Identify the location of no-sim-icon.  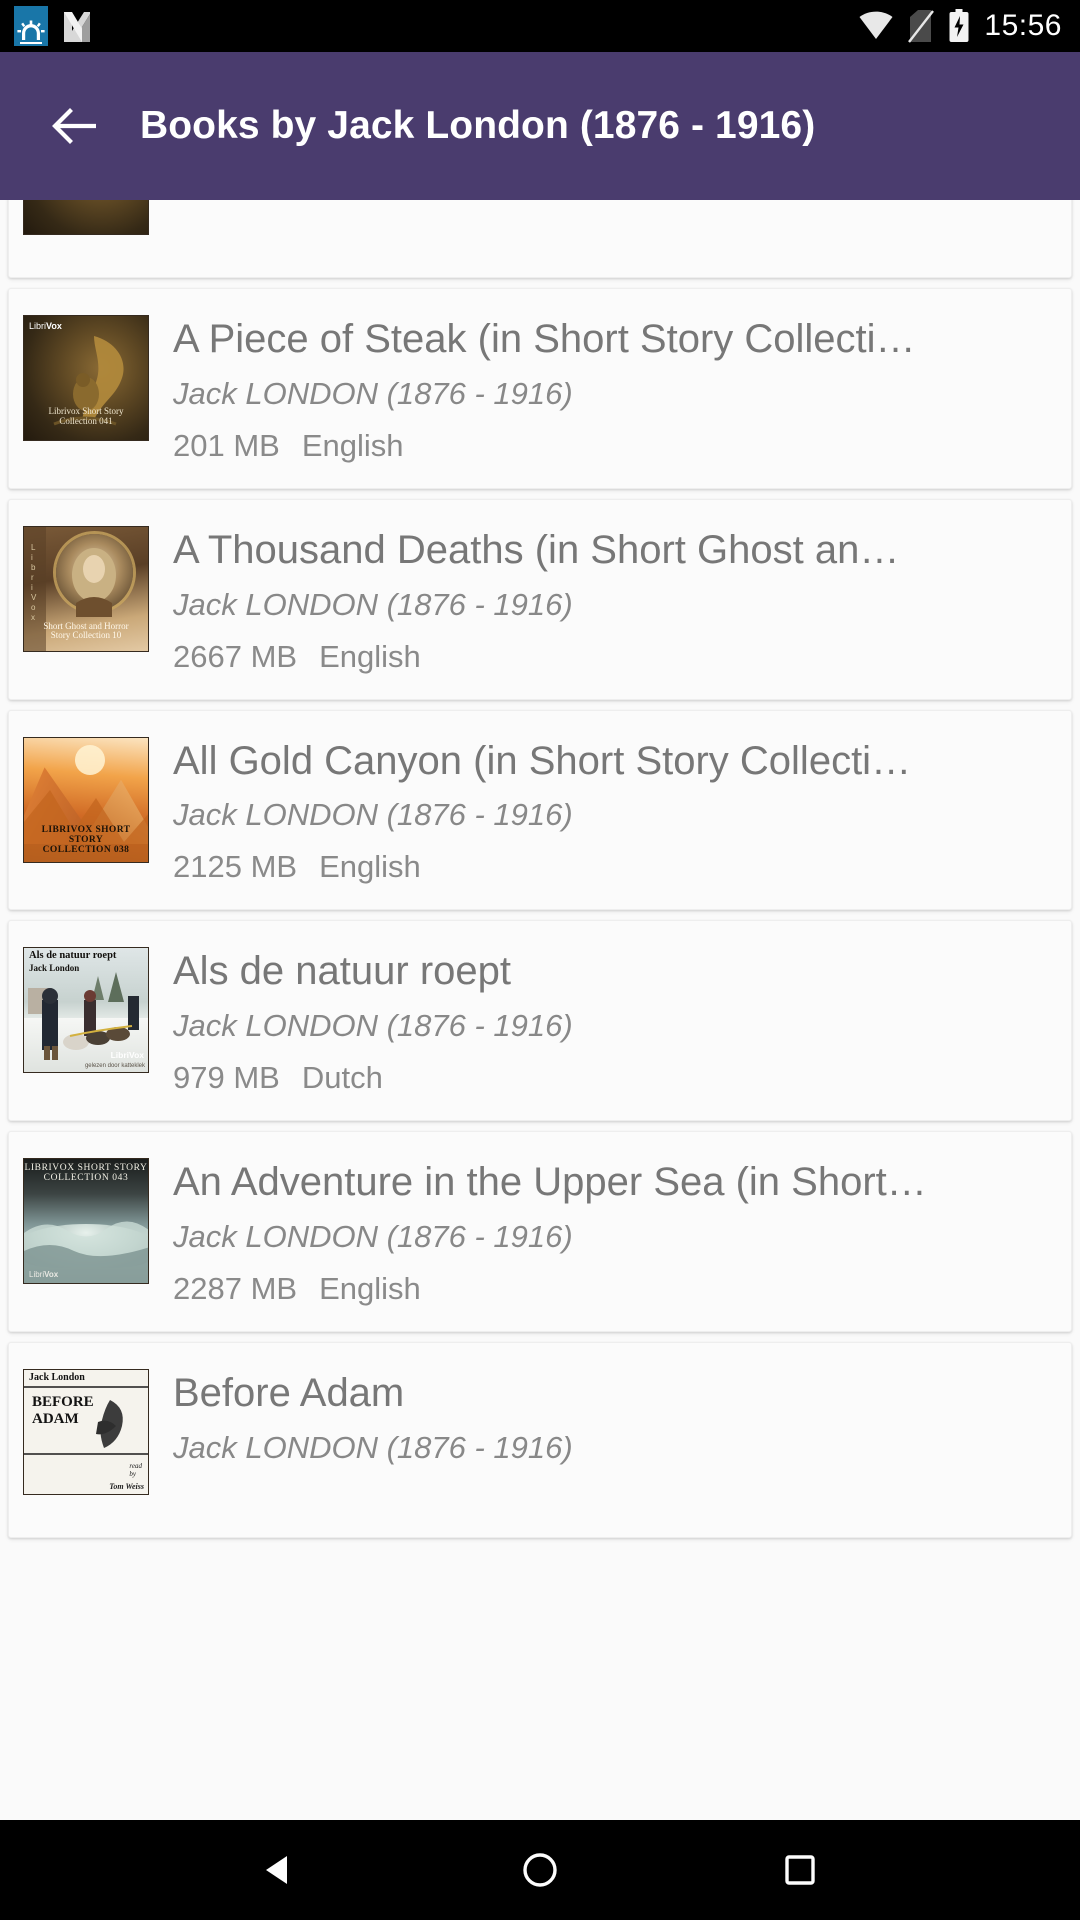
(921, 26).